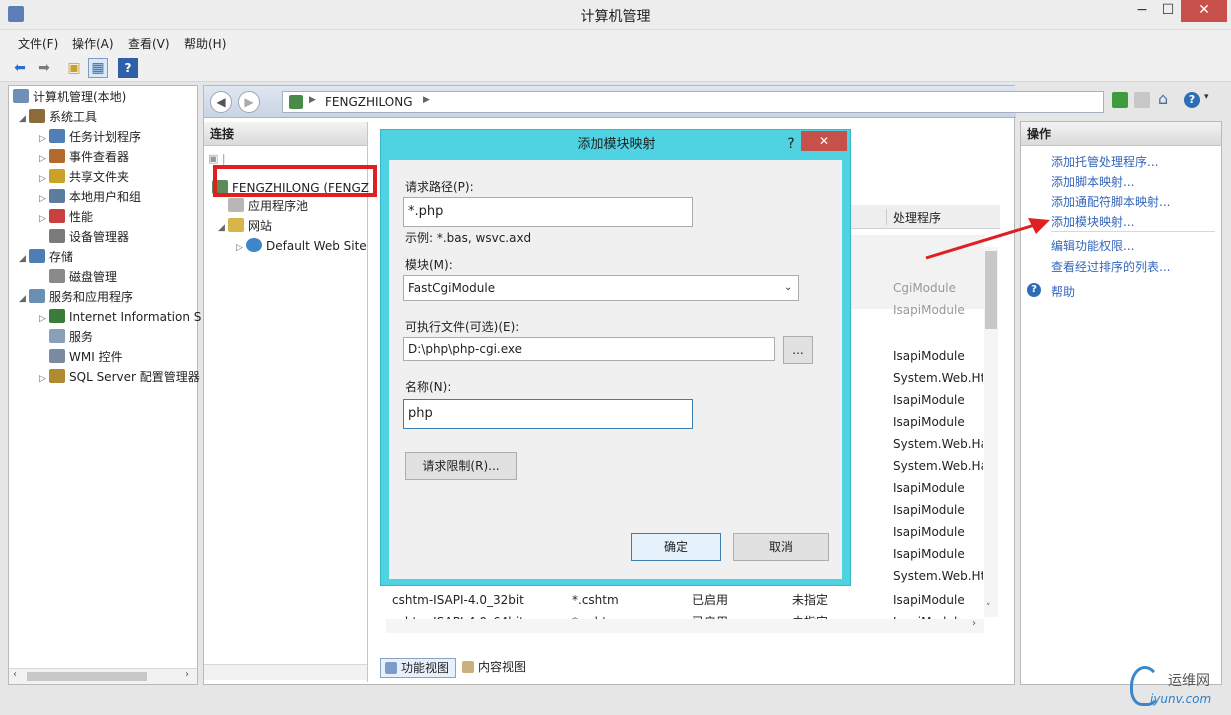  Describe the element at coordinates (391, 668) in the screenshot. I see `feature-view-icon` at that location.